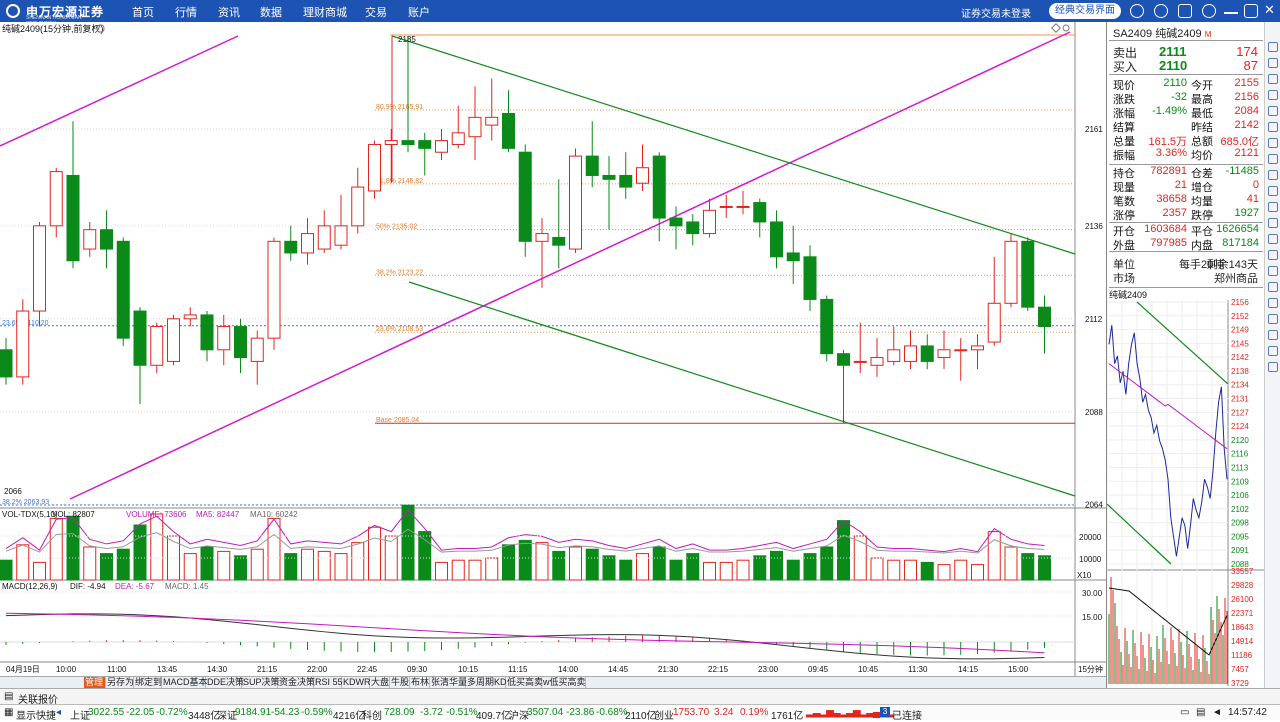 The height and width of the screenshot is (722, 1280). I want to click on login-status: 证券交易未登录, so click(996, 12).